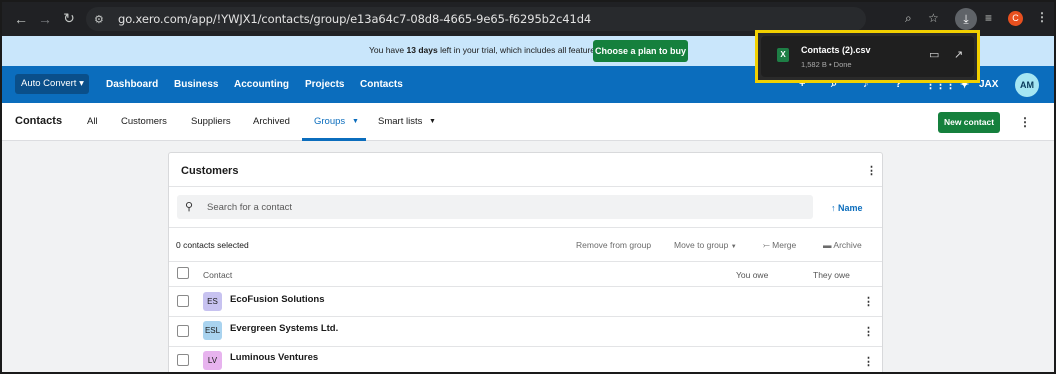 The image size is (1056, 374). What do you see at coordinates (966, 19) in the screenshot?
I see `download-icon: ⤓` at bounding box center [966, 19].